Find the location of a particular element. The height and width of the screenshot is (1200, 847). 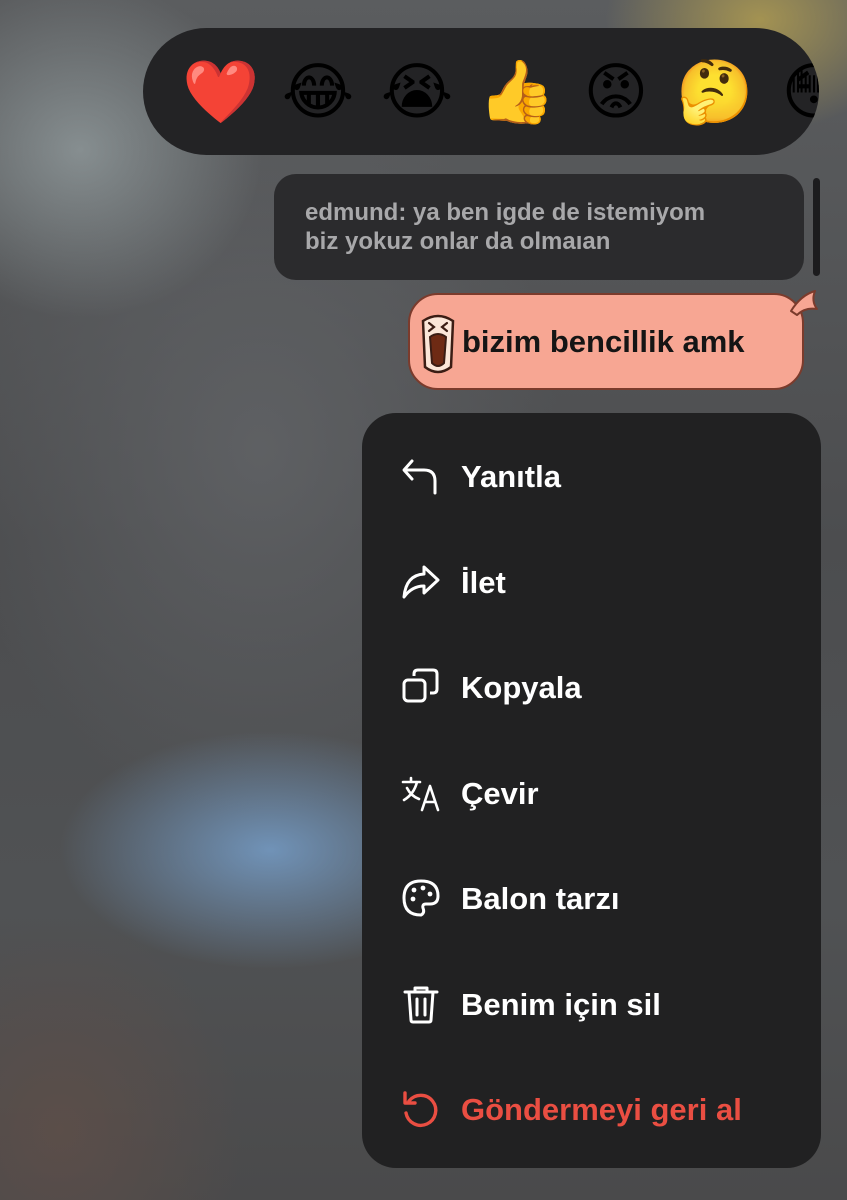

thumbs-up-reaction: 👍 is located at coordinates (517, 92).